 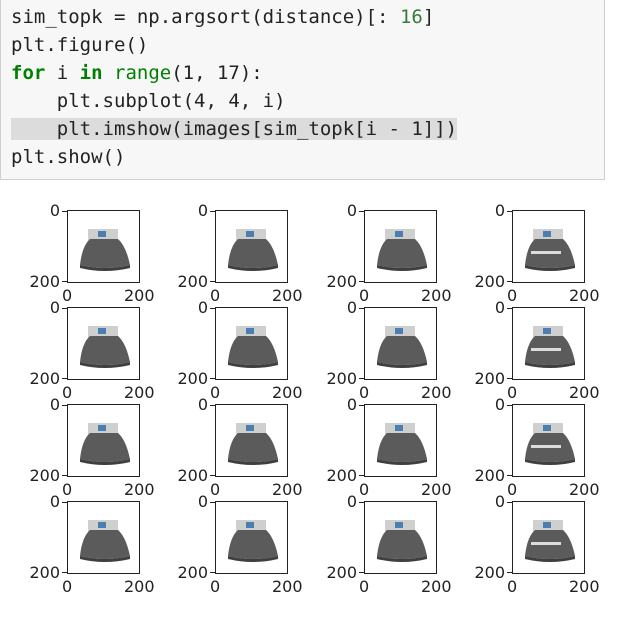 I want to click on code-line-5: plt.imshow(images[sim_topk[i - 1]]), so click(x=234, y=129).